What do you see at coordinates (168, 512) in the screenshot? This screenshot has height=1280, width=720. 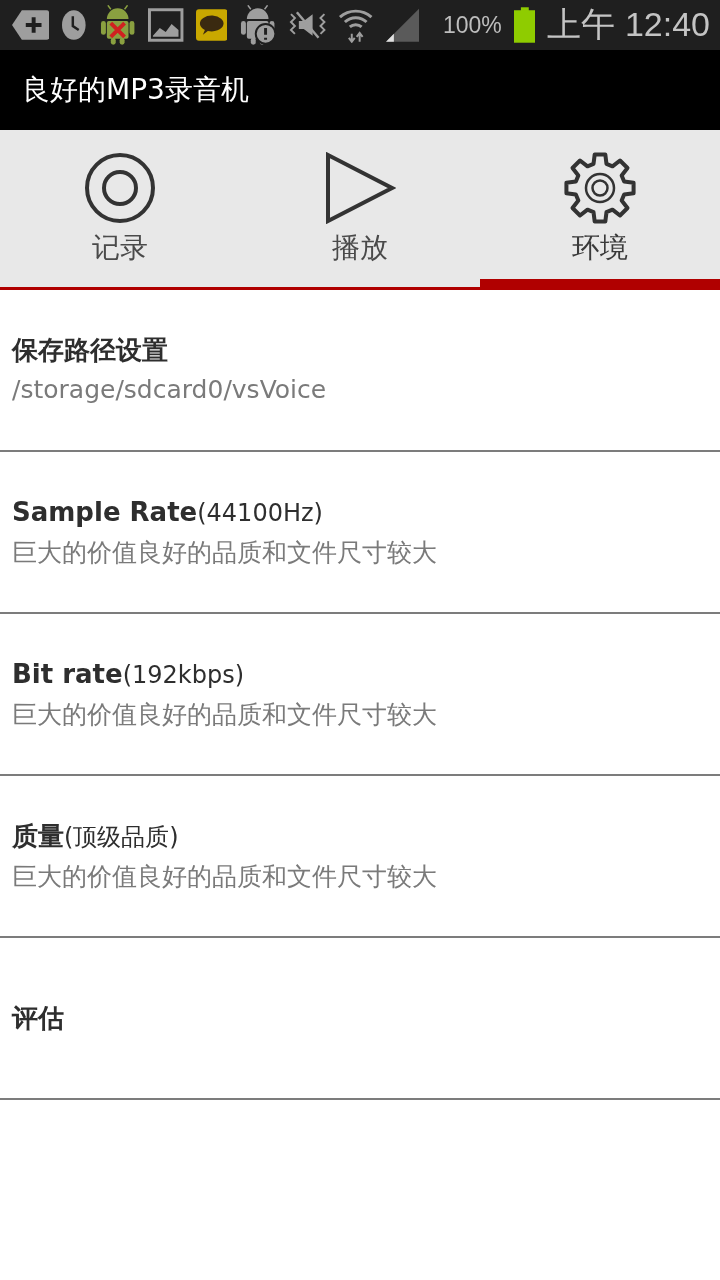 I see `setting-title: Sample Rate(44100Hz)` at bounding box center [168, 512].